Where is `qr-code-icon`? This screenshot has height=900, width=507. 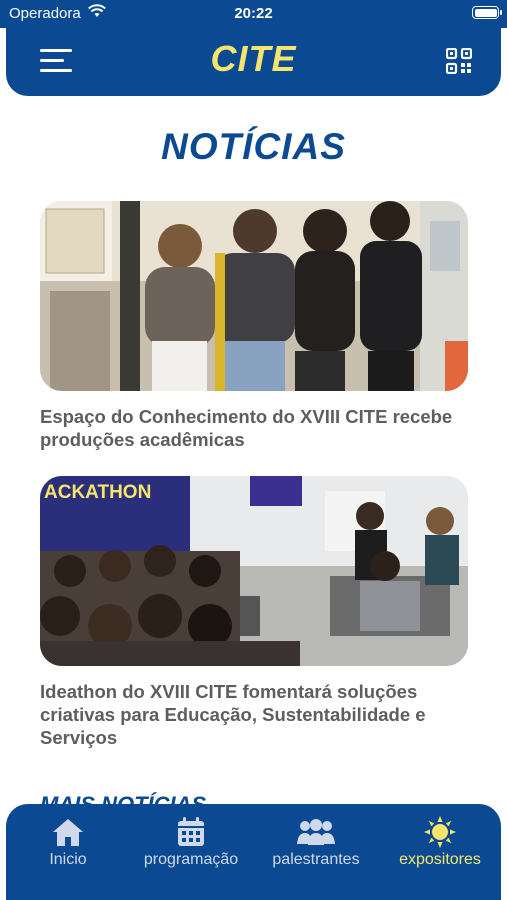 qr-code-icon is located at coordinates (459, 61).